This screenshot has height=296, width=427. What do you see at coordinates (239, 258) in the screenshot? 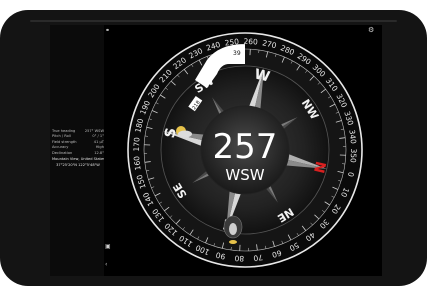
I see `ring-number: 80` at bounding box center [239, 258].